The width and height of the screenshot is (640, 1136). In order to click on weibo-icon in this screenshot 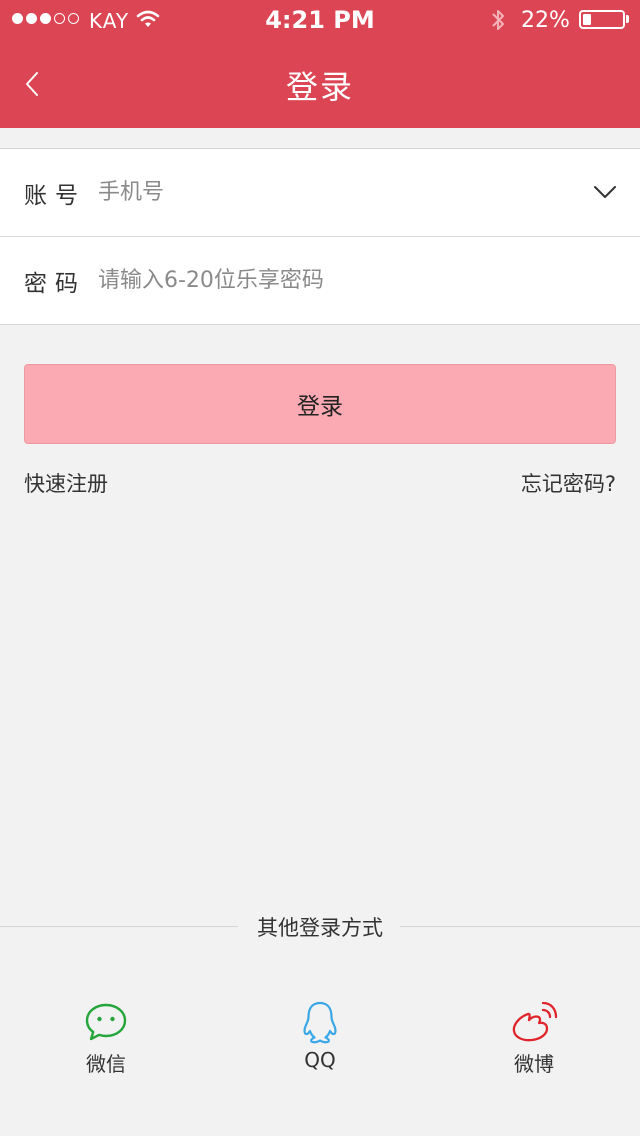, I will do `click(534, 1022)`.